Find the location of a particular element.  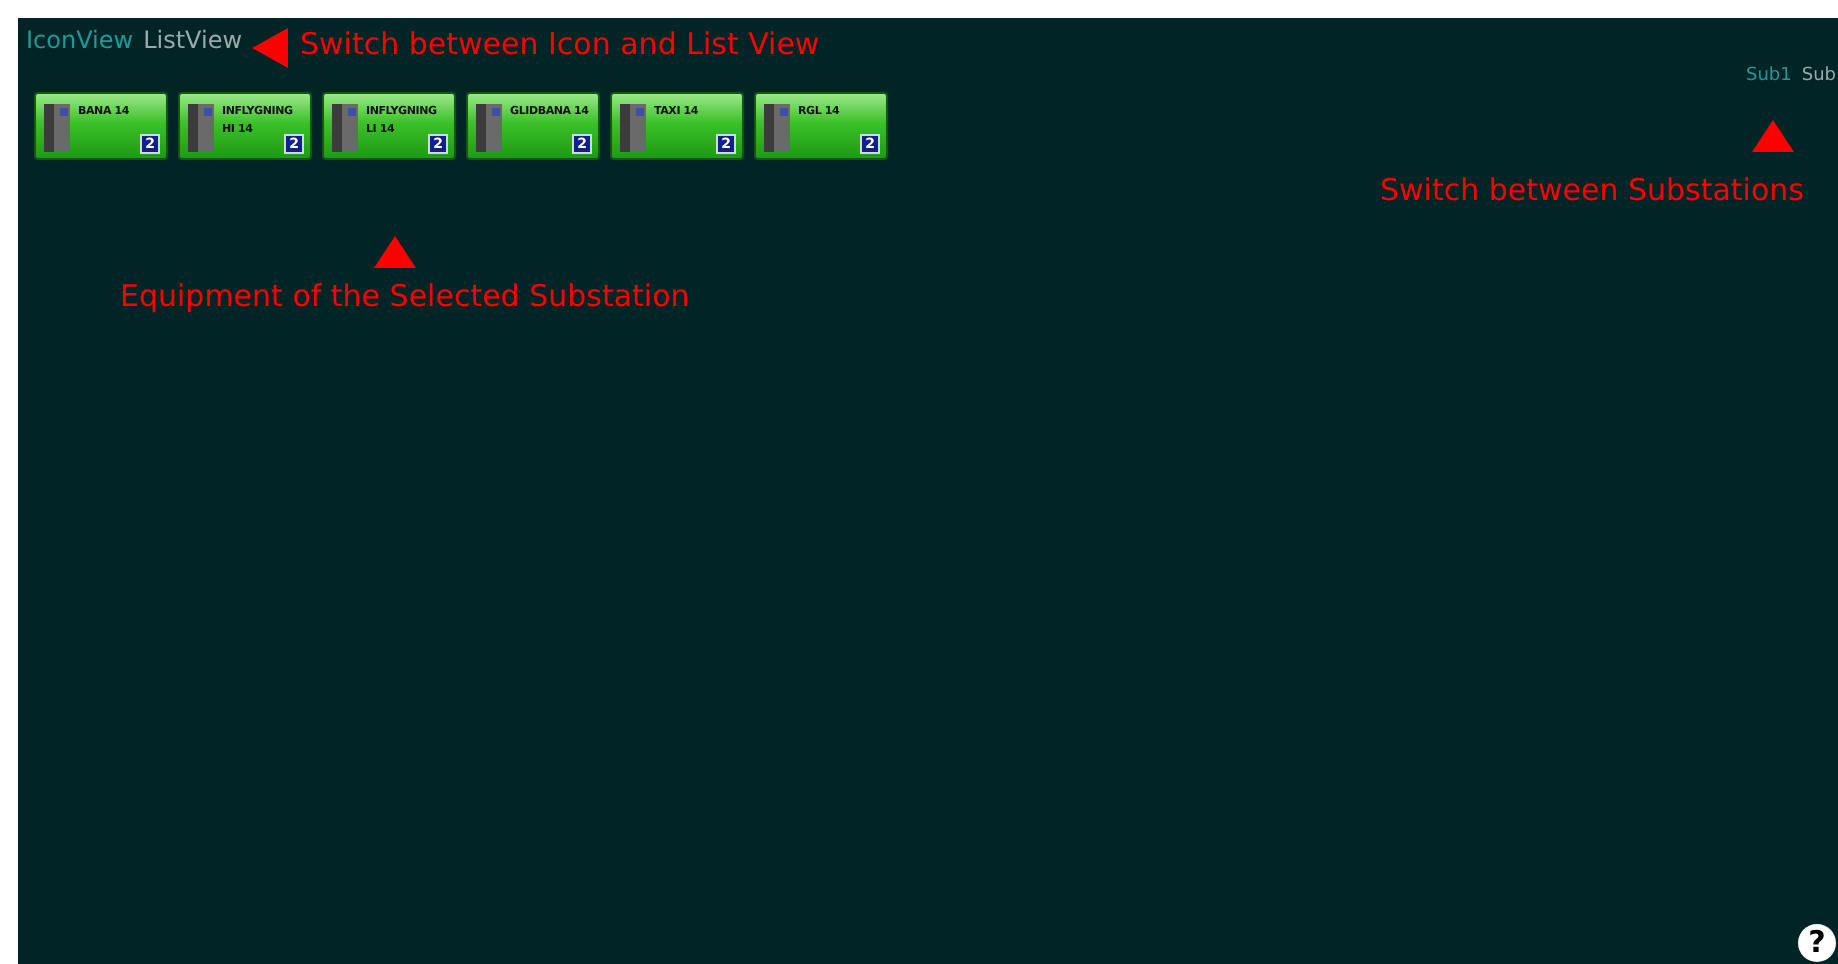

annotation-text: Equipment of the Selected Substation is located at coordinates (405, 296).